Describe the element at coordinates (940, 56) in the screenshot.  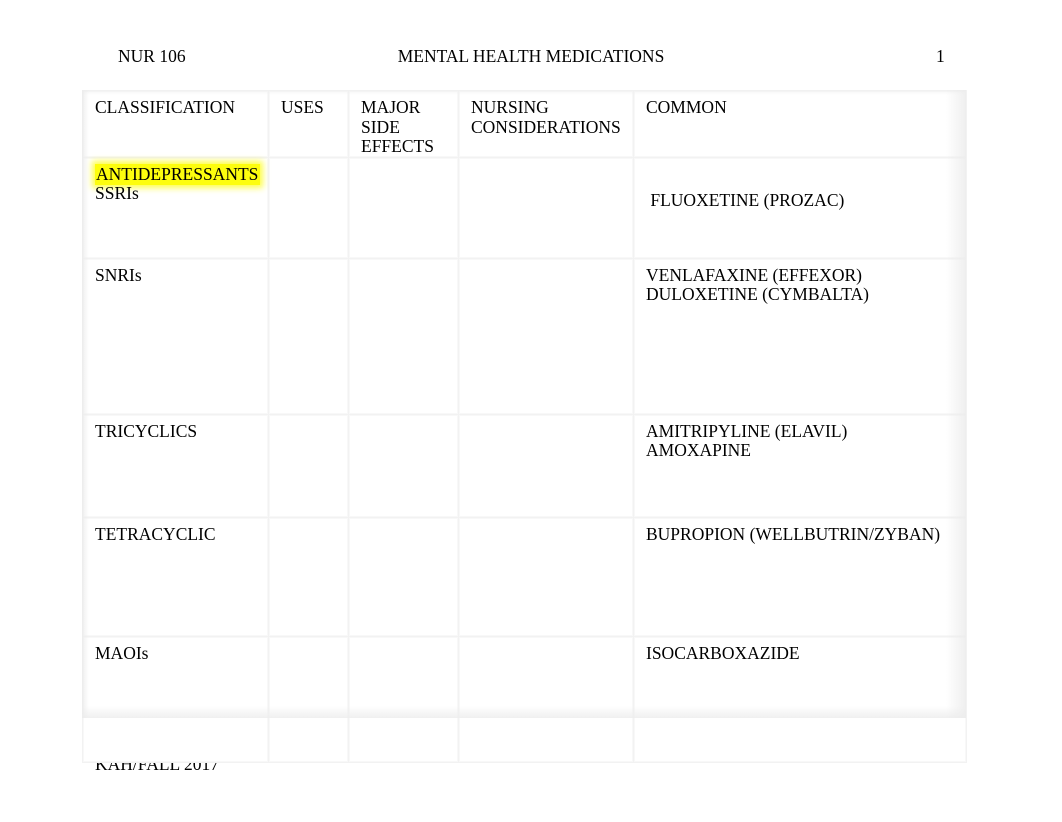
I see `page-number: 1` at that location.